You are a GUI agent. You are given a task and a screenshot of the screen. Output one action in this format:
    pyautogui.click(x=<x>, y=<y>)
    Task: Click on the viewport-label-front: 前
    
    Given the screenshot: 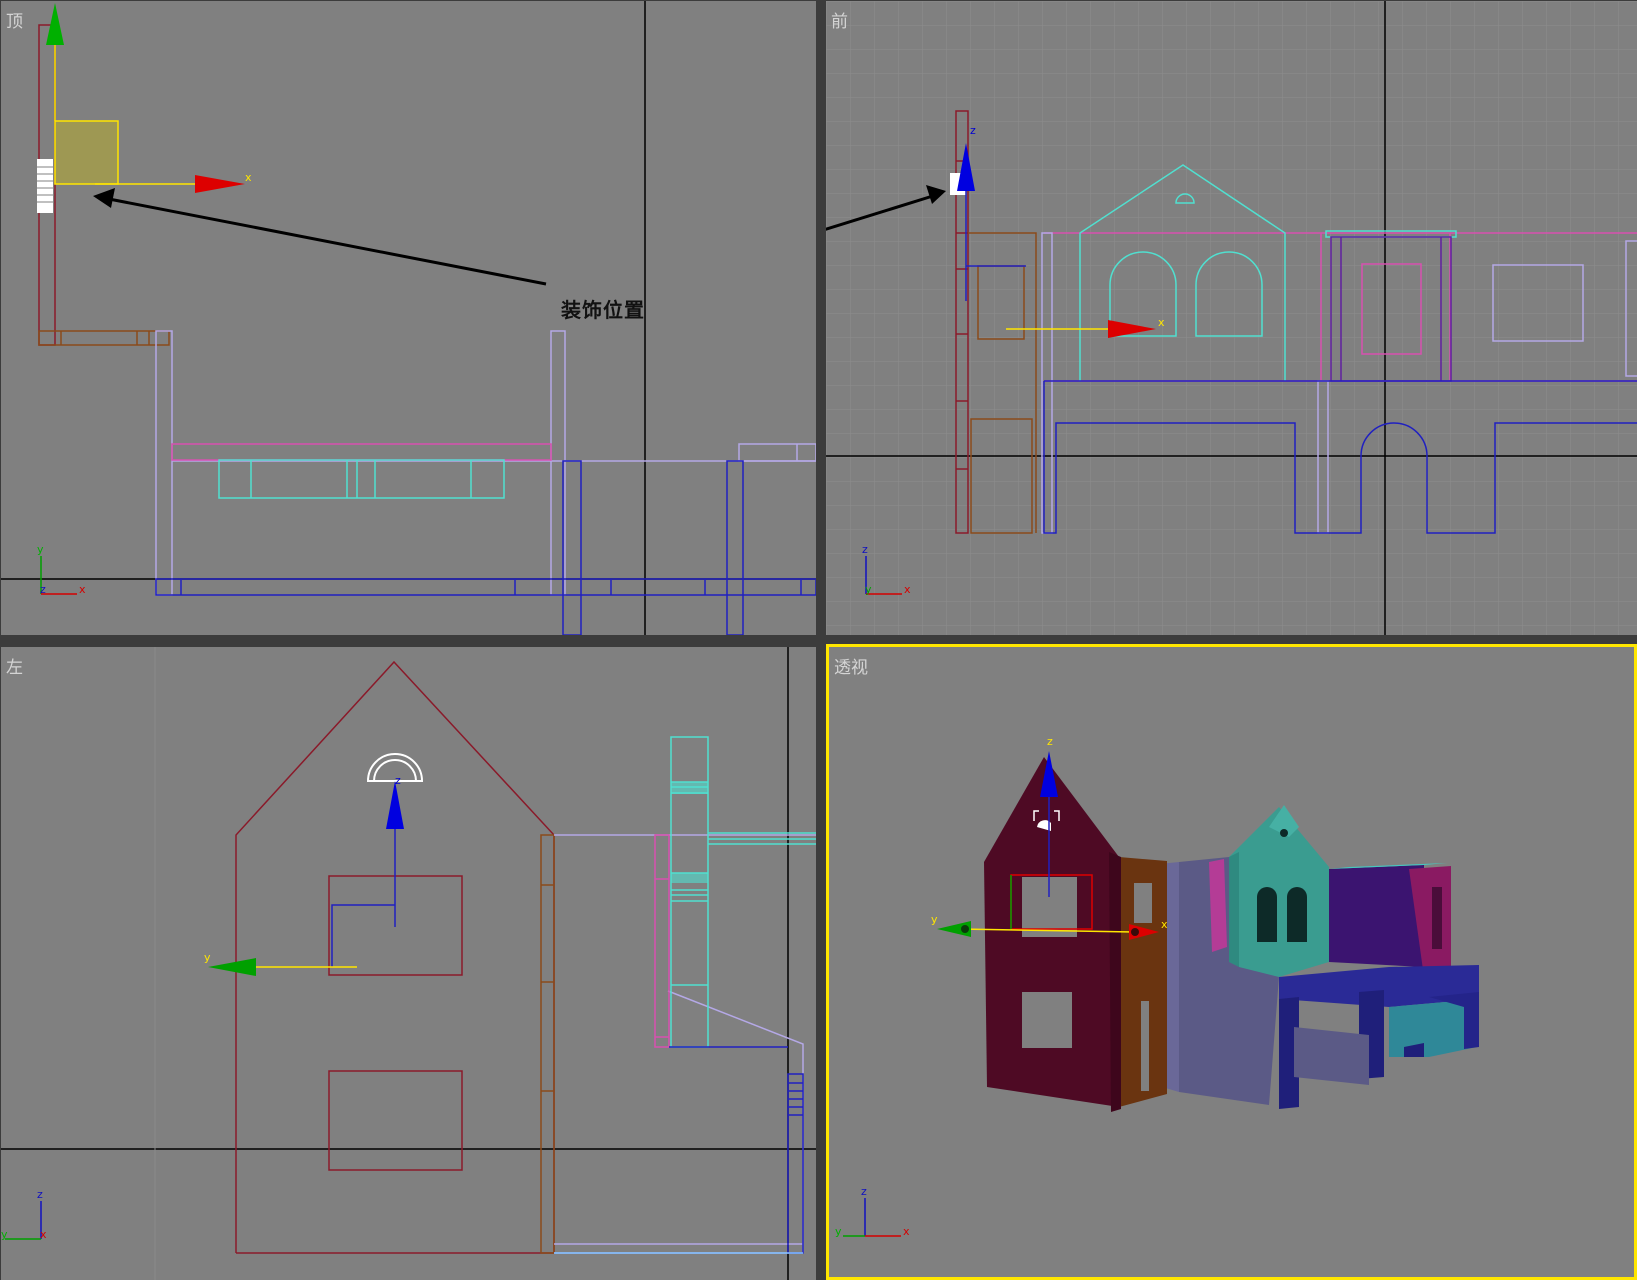 What is the action you would take?
    pyautogui.click(x=839, y=19)
    